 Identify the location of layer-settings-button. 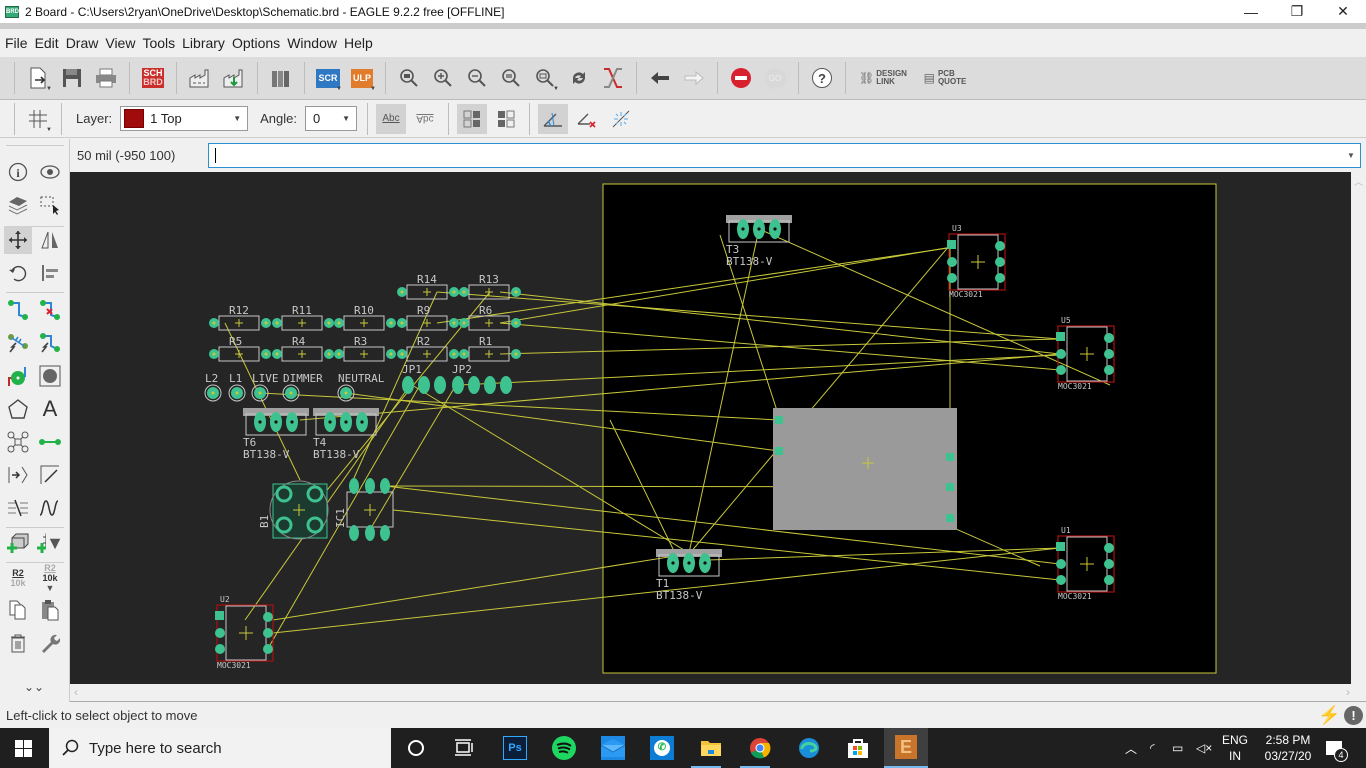
(18, 205).